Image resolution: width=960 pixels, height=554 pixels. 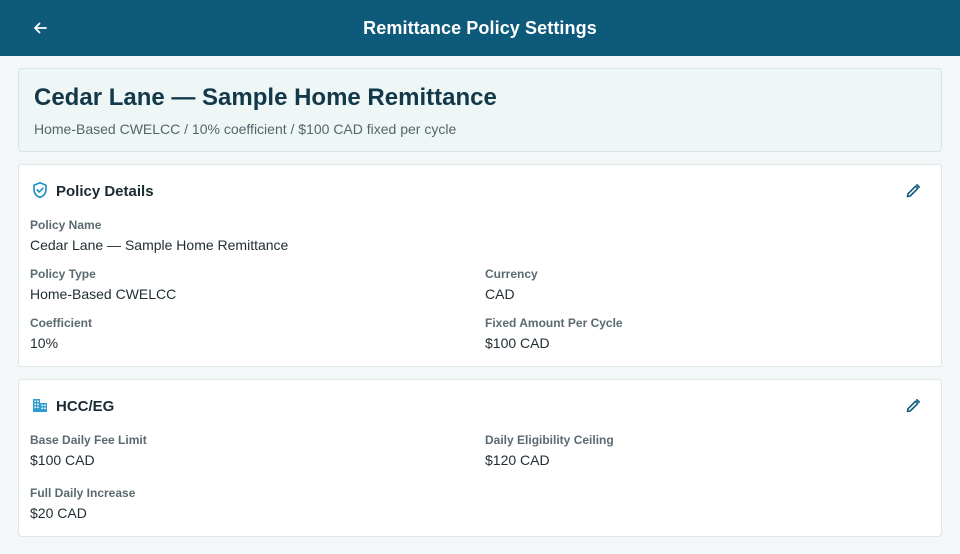 I want to click on fixed-amount-value: $100 CAD, so click(x=517, y=343).